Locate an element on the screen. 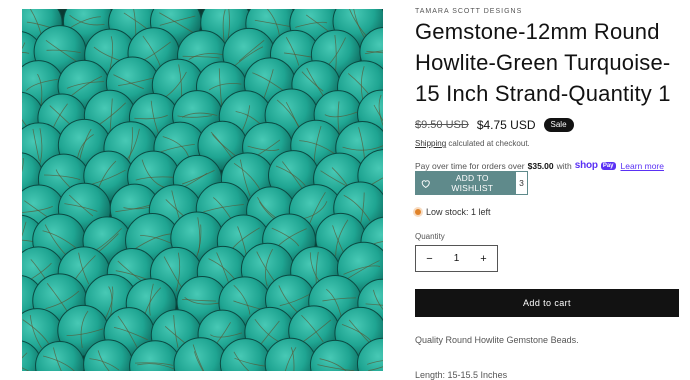 The width and height of the screenshot is (690, 380). vendor-name: TAMARA SCOTT DESIGNS is located at coordinates (469, 11).